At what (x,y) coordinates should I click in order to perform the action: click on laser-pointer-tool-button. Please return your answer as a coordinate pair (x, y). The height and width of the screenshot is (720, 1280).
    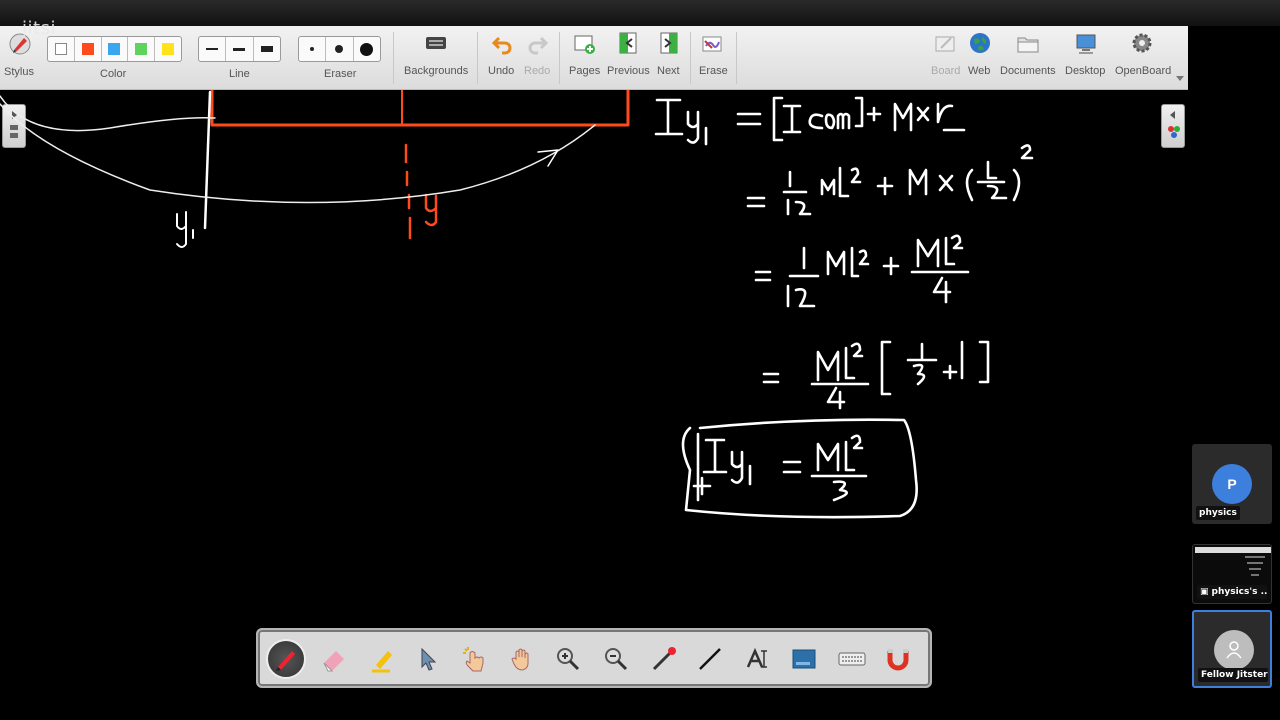
    Looking at the image, I should click on (664, 659).